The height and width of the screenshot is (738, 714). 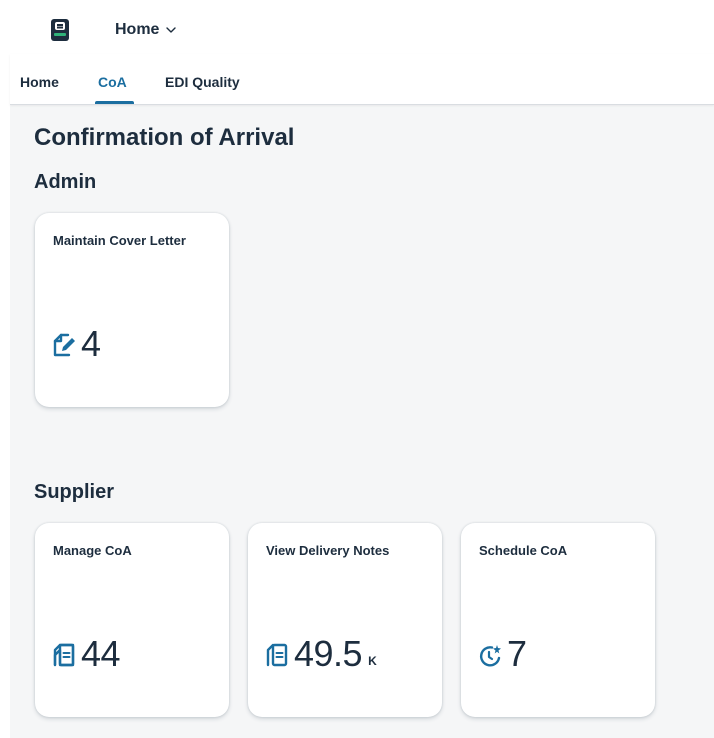 I want to click on section-title-supplier: Supplier, so click(x=74, y=492).